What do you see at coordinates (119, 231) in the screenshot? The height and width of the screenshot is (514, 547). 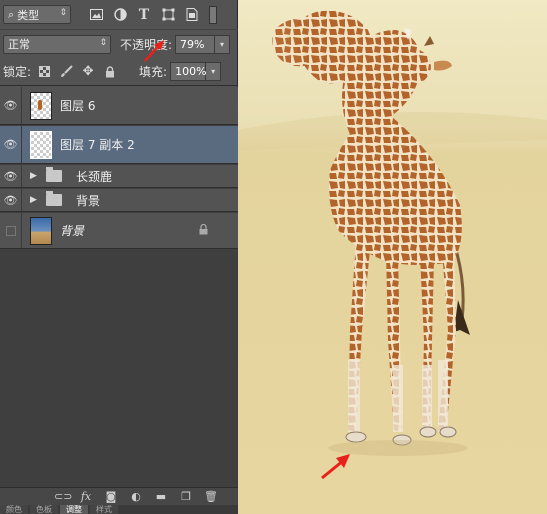 I see `layer-row: 背景` at bounding box center [119, 231].